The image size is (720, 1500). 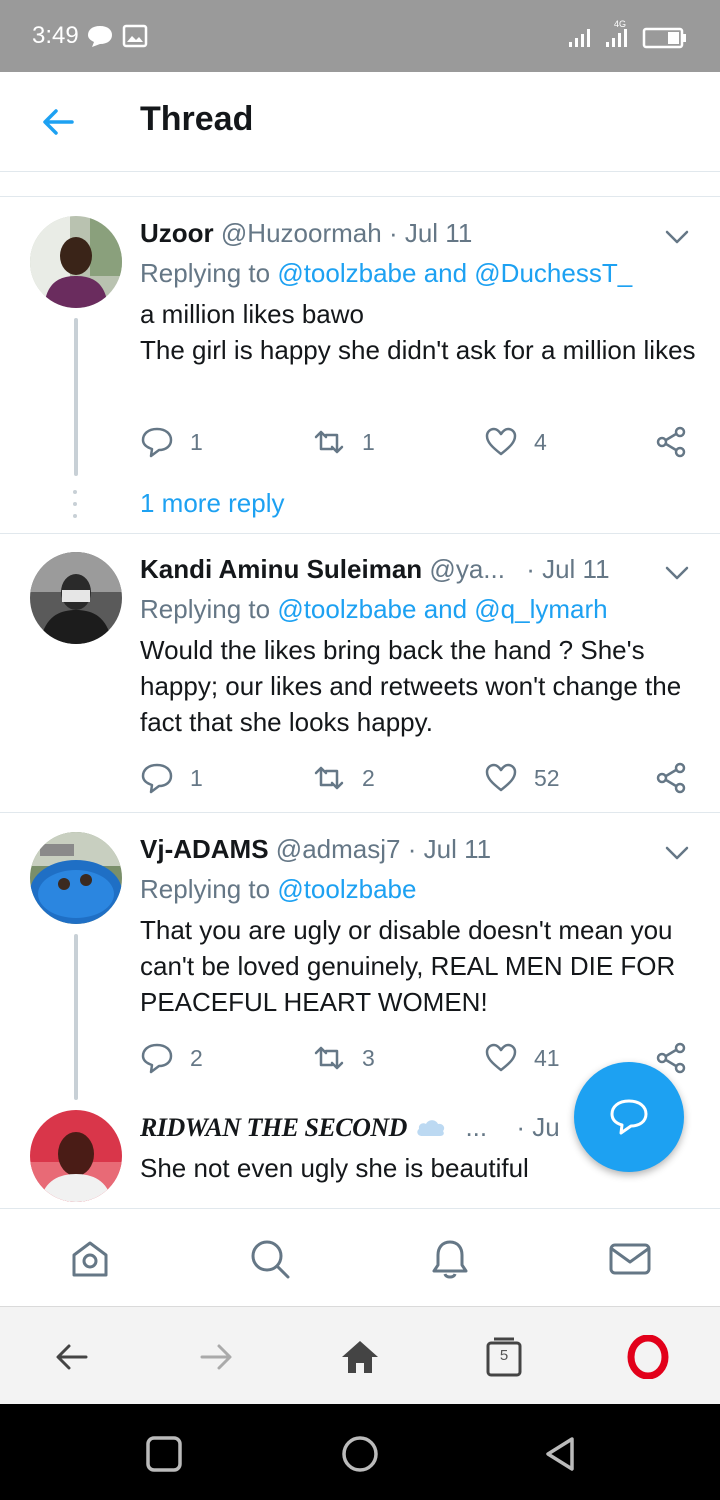 What do you see at coordinates (212, 503) in the screenshot?
I see `more-replies-link: 1 more reply` at bounding box center [212, 503].